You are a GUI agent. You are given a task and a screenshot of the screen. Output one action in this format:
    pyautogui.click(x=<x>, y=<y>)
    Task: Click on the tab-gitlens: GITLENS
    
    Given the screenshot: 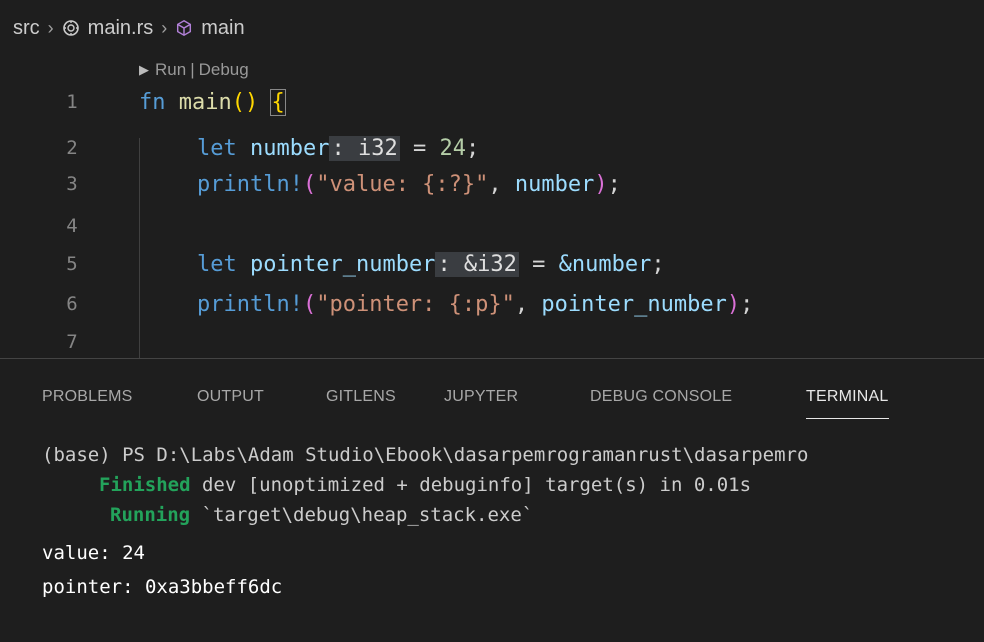 What is the action you would take?
    pyautogui.click(x=361, y=398)
    